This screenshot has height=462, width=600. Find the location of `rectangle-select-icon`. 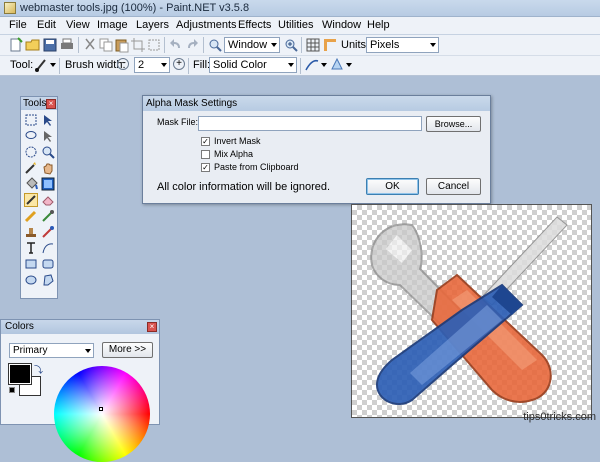

rectangle-select-icon is located at coordinates (31, 120).